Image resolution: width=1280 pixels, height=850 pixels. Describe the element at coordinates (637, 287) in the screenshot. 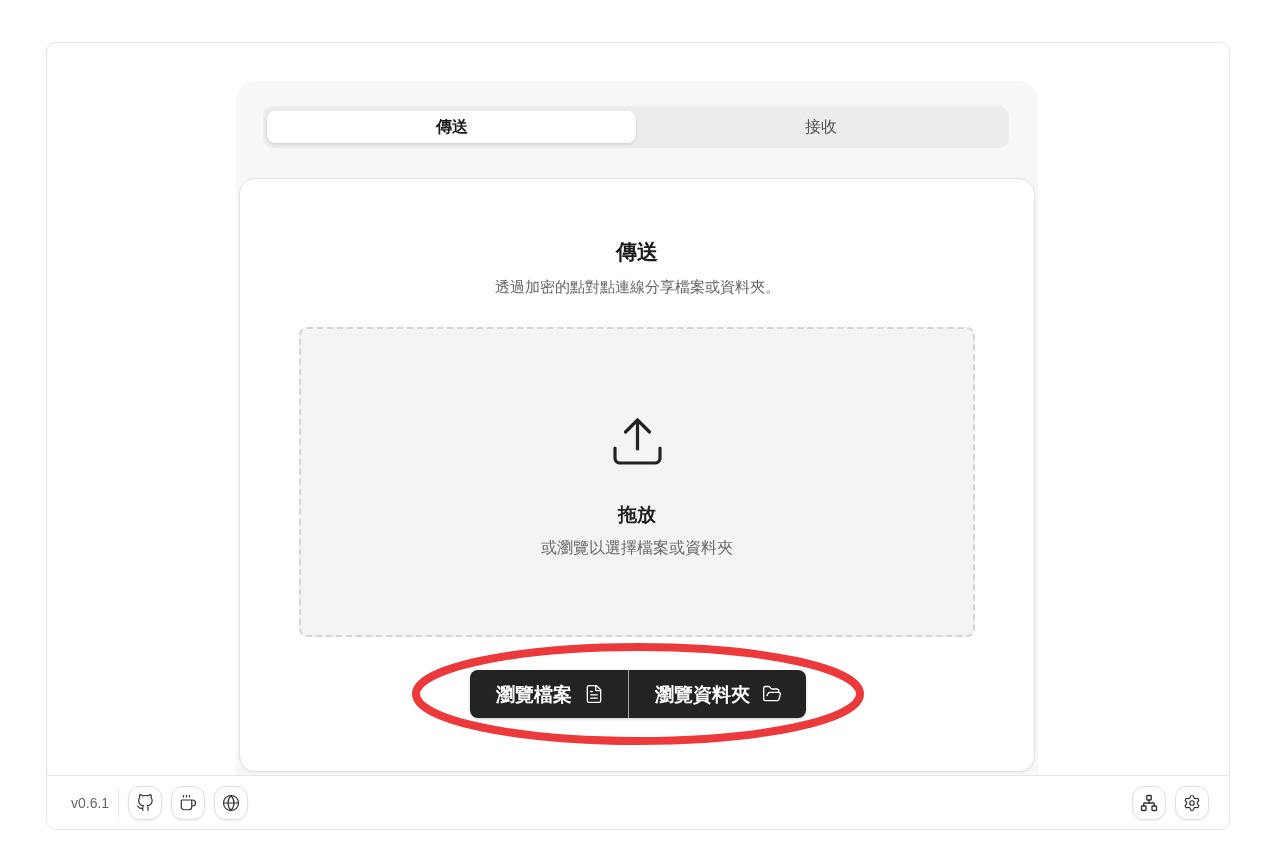

I see `card-subtitle: 透過加密的點對點連線分享檔案或資料夾。` at that location.